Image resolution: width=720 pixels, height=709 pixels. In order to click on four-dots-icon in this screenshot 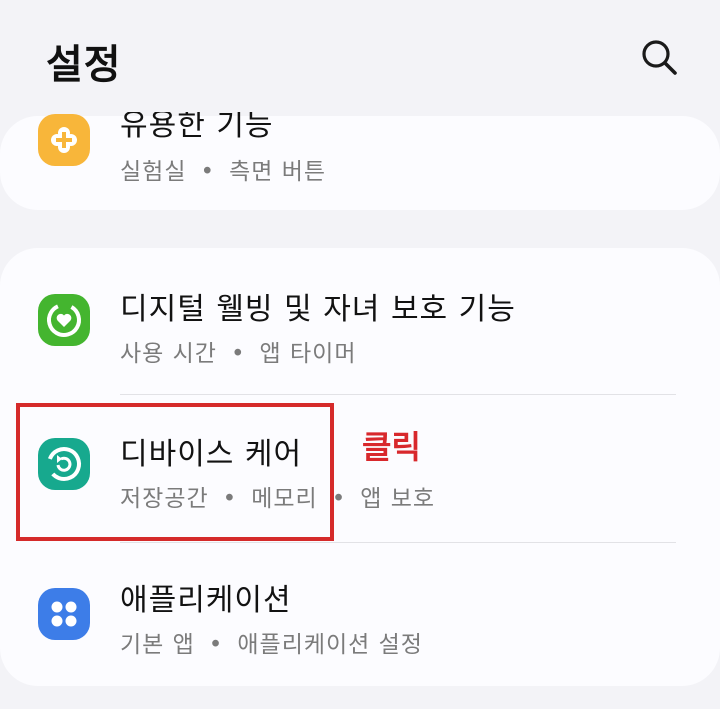, I will do `click(64, 614)`.